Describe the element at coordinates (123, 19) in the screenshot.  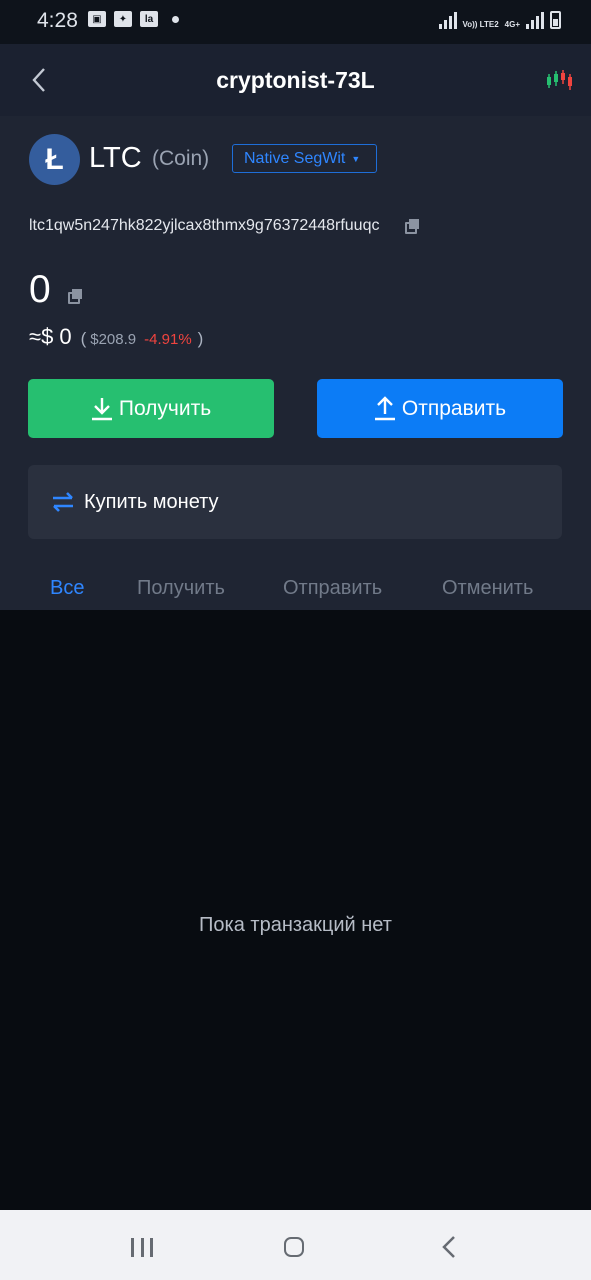
I see `bird-app-icon: ✦` at that location.